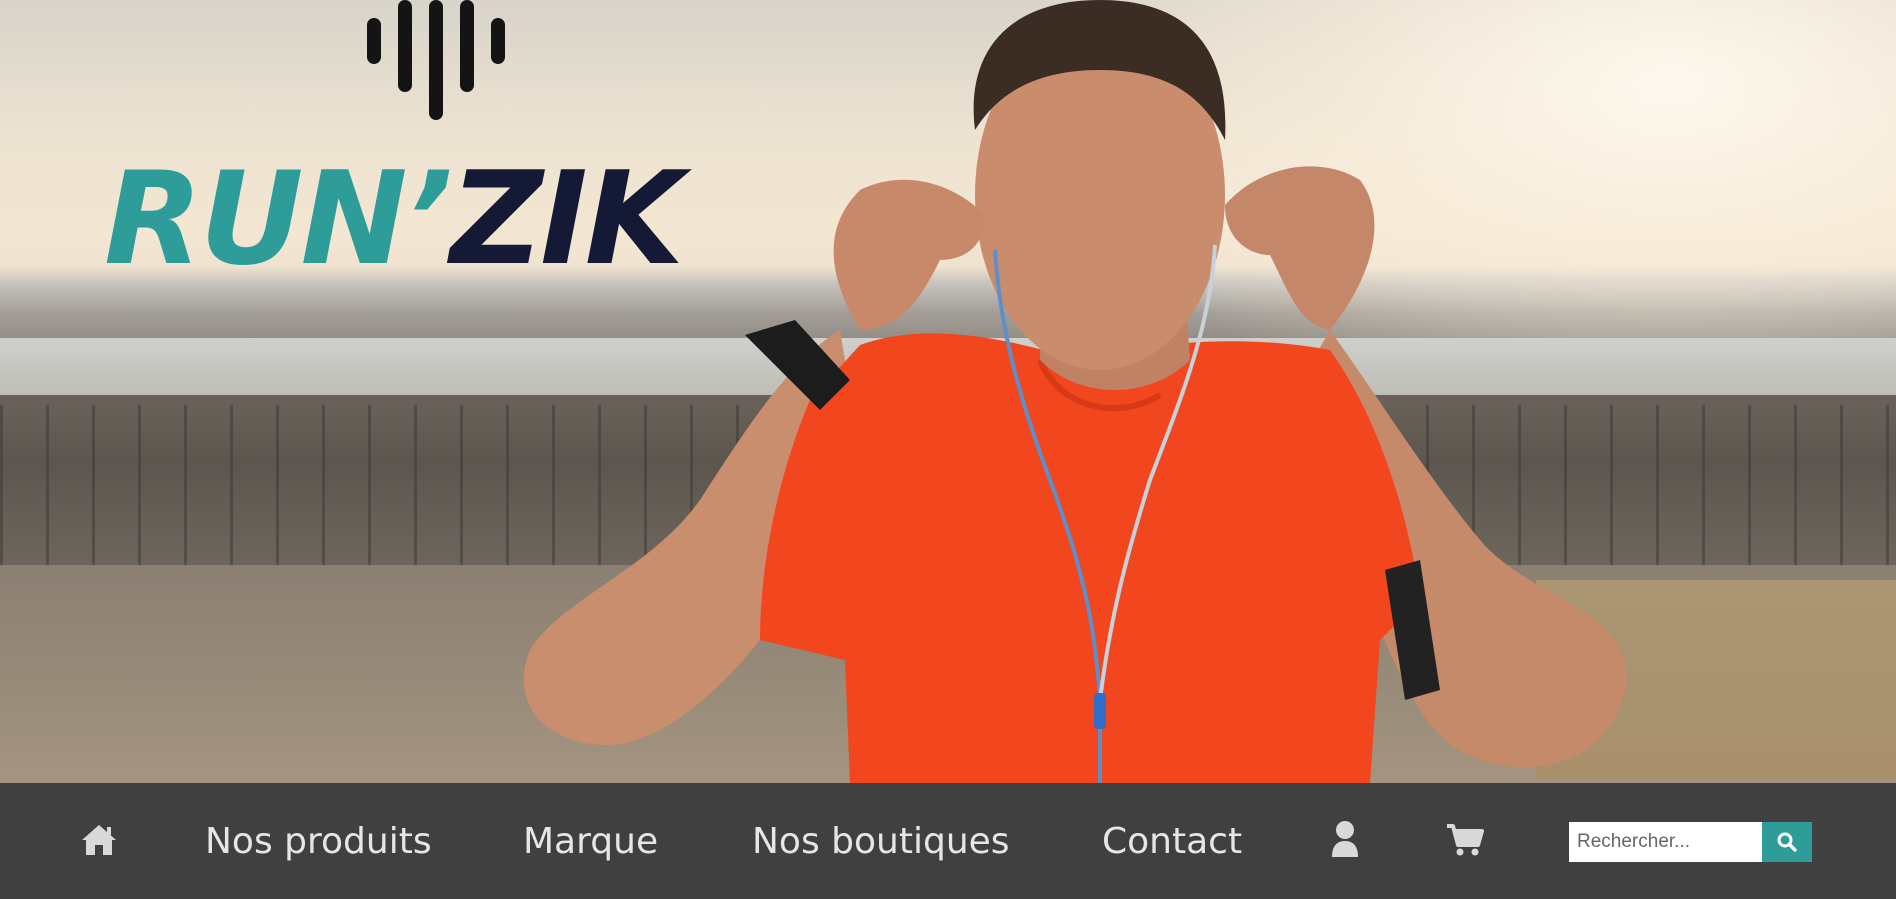 The width and height of the screenshot is (1896, 899). What do you see at coordinates (567, 219) in the screenshot?
I see `logo-zik-text: ZIK` at bounding box center [567, 219].